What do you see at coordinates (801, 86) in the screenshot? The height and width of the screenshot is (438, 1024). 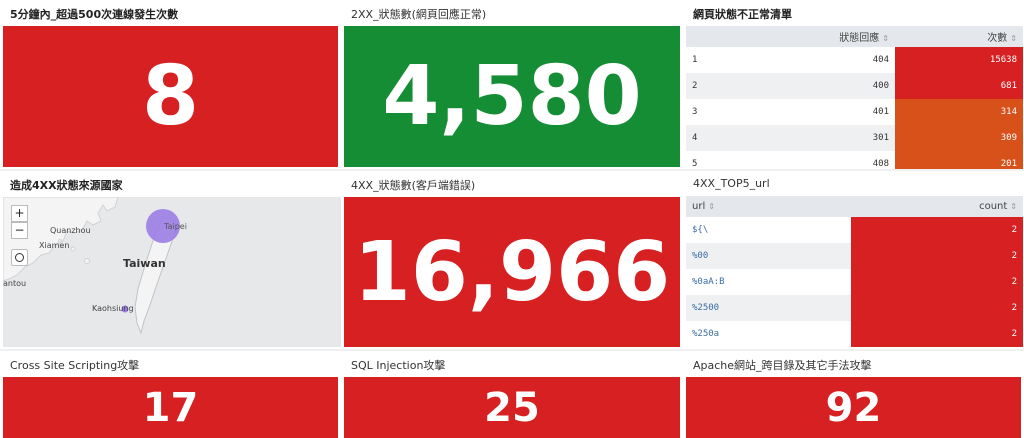 I see `status-cell: 400` at bounding box center [801, 86].